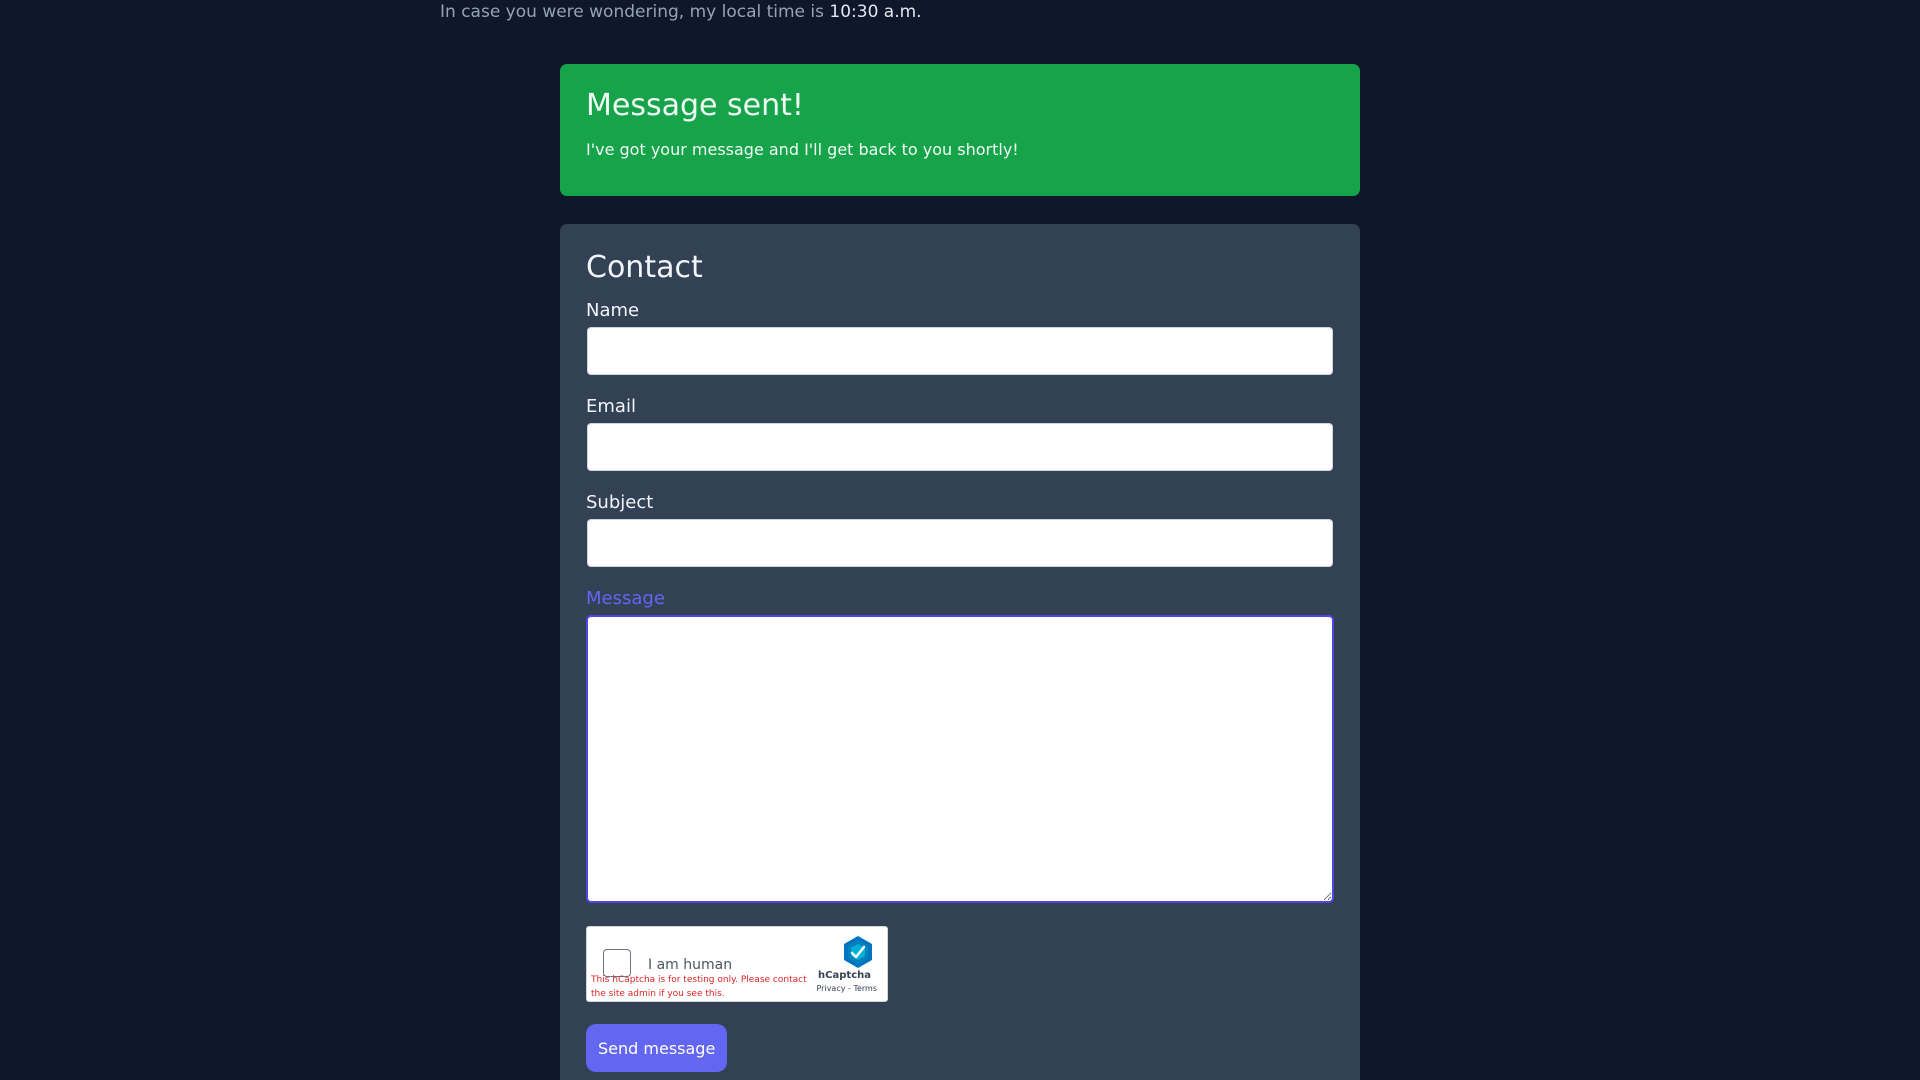 This screenshot has height=1080, width=1920. What do you see at coordinates (847, 988) in the screenshot?
I see `captcha-links: Privacy - Terms` at bounding box center [847, 988].